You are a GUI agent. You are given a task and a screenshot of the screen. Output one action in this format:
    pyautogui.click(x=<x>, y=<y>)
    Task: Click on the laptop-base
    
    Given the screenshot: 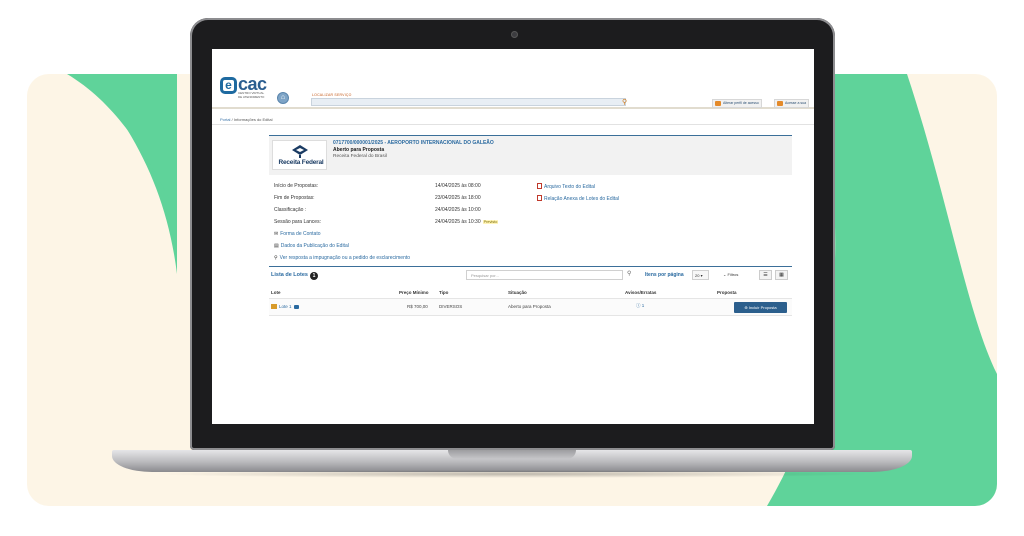 What is the action you would take?
    pyautogui.click(x=512, y=461)
    